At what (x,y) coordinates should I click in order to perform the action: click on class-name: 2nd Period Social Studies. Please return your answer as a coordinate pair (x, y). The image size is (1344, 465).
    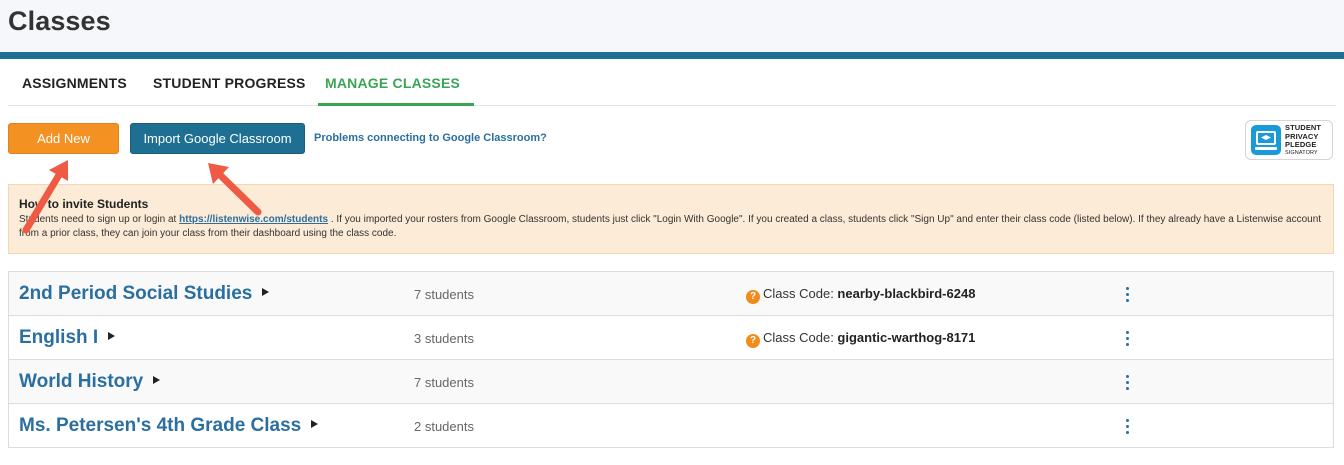
    Looking at the image, I should click on (136, 293).